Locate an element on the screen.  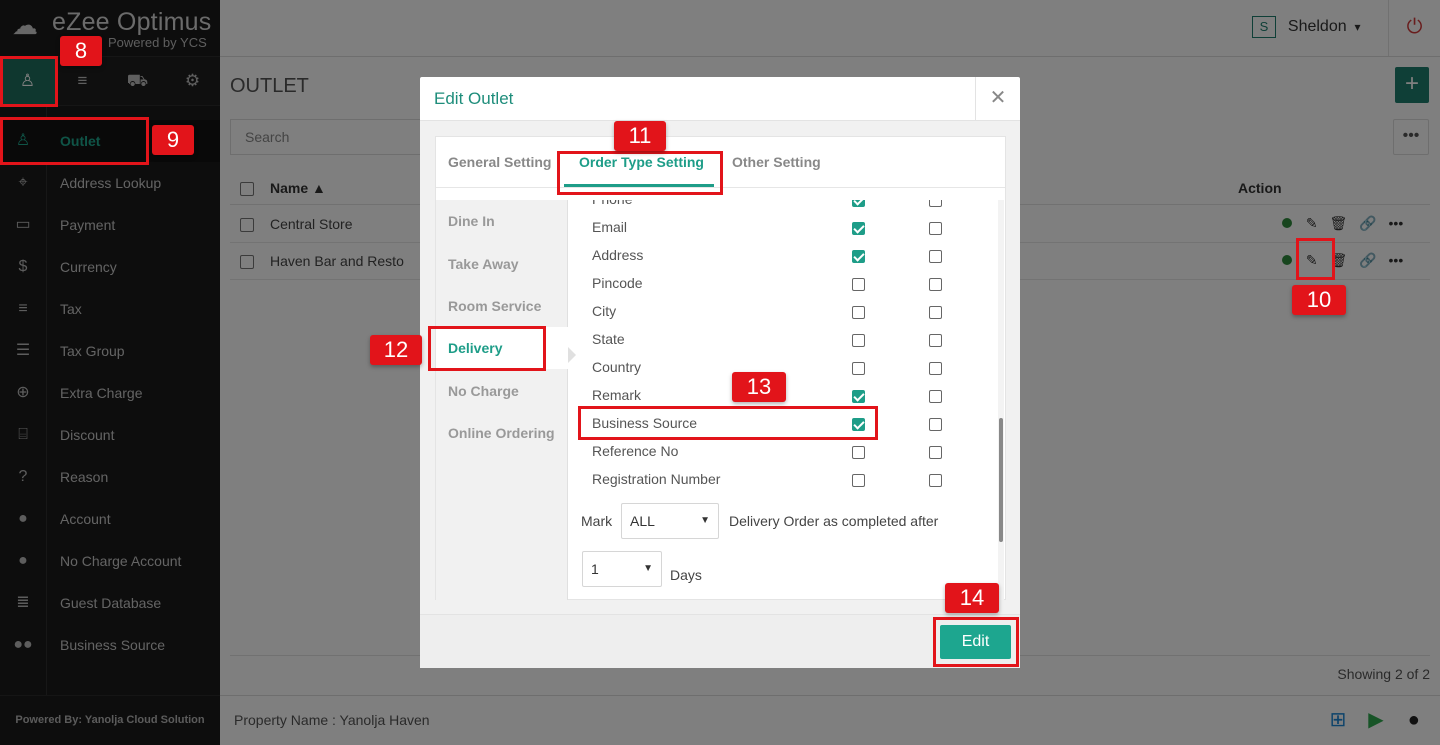
field-row: Email is located at coordinates (778, 228).